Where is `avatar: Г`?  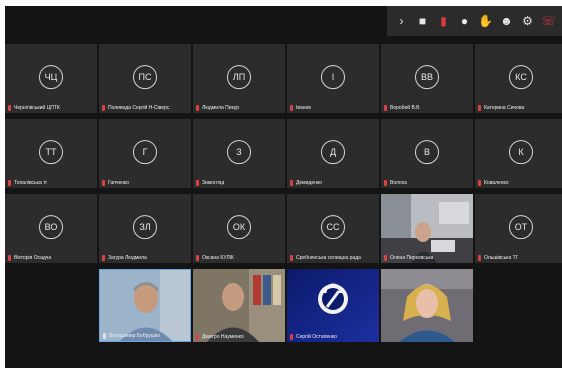
avatar: Г is located at coordinates (145, 151).